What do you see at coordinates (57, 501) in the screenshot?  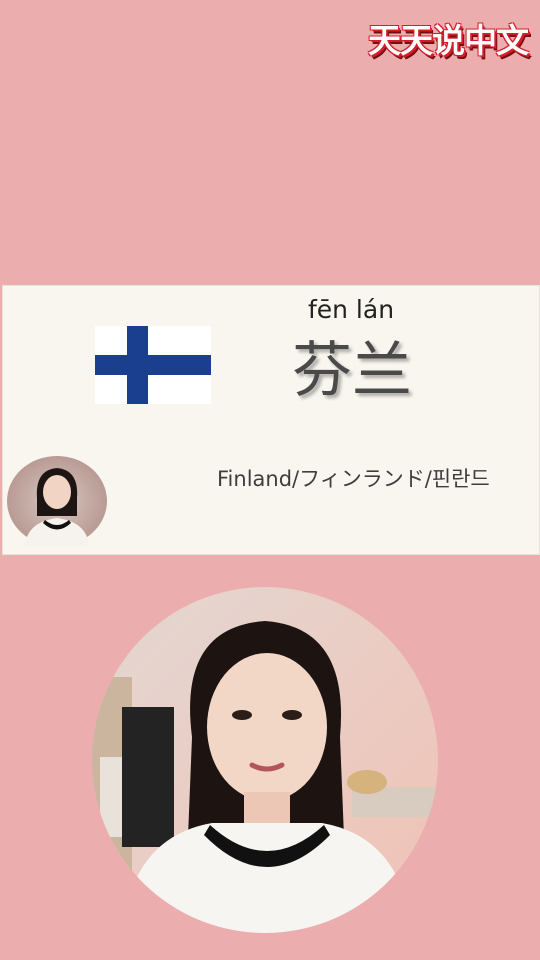 I see `presenter-avatar-small` at bounding box center [57, 501].